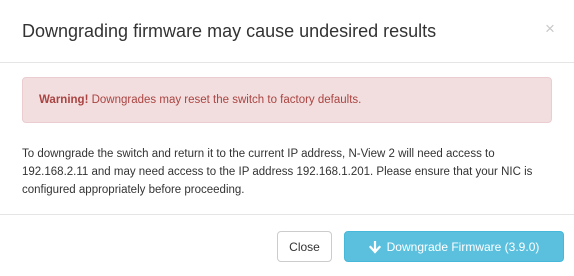 The height and width of the screenshot is (276, 574). What do you see at coordinates (463, 247) in the screenshot?
I see `downgrade-firmware-label: Downgrade Firmware (3.9.0)` at bounding box center [463, 247].